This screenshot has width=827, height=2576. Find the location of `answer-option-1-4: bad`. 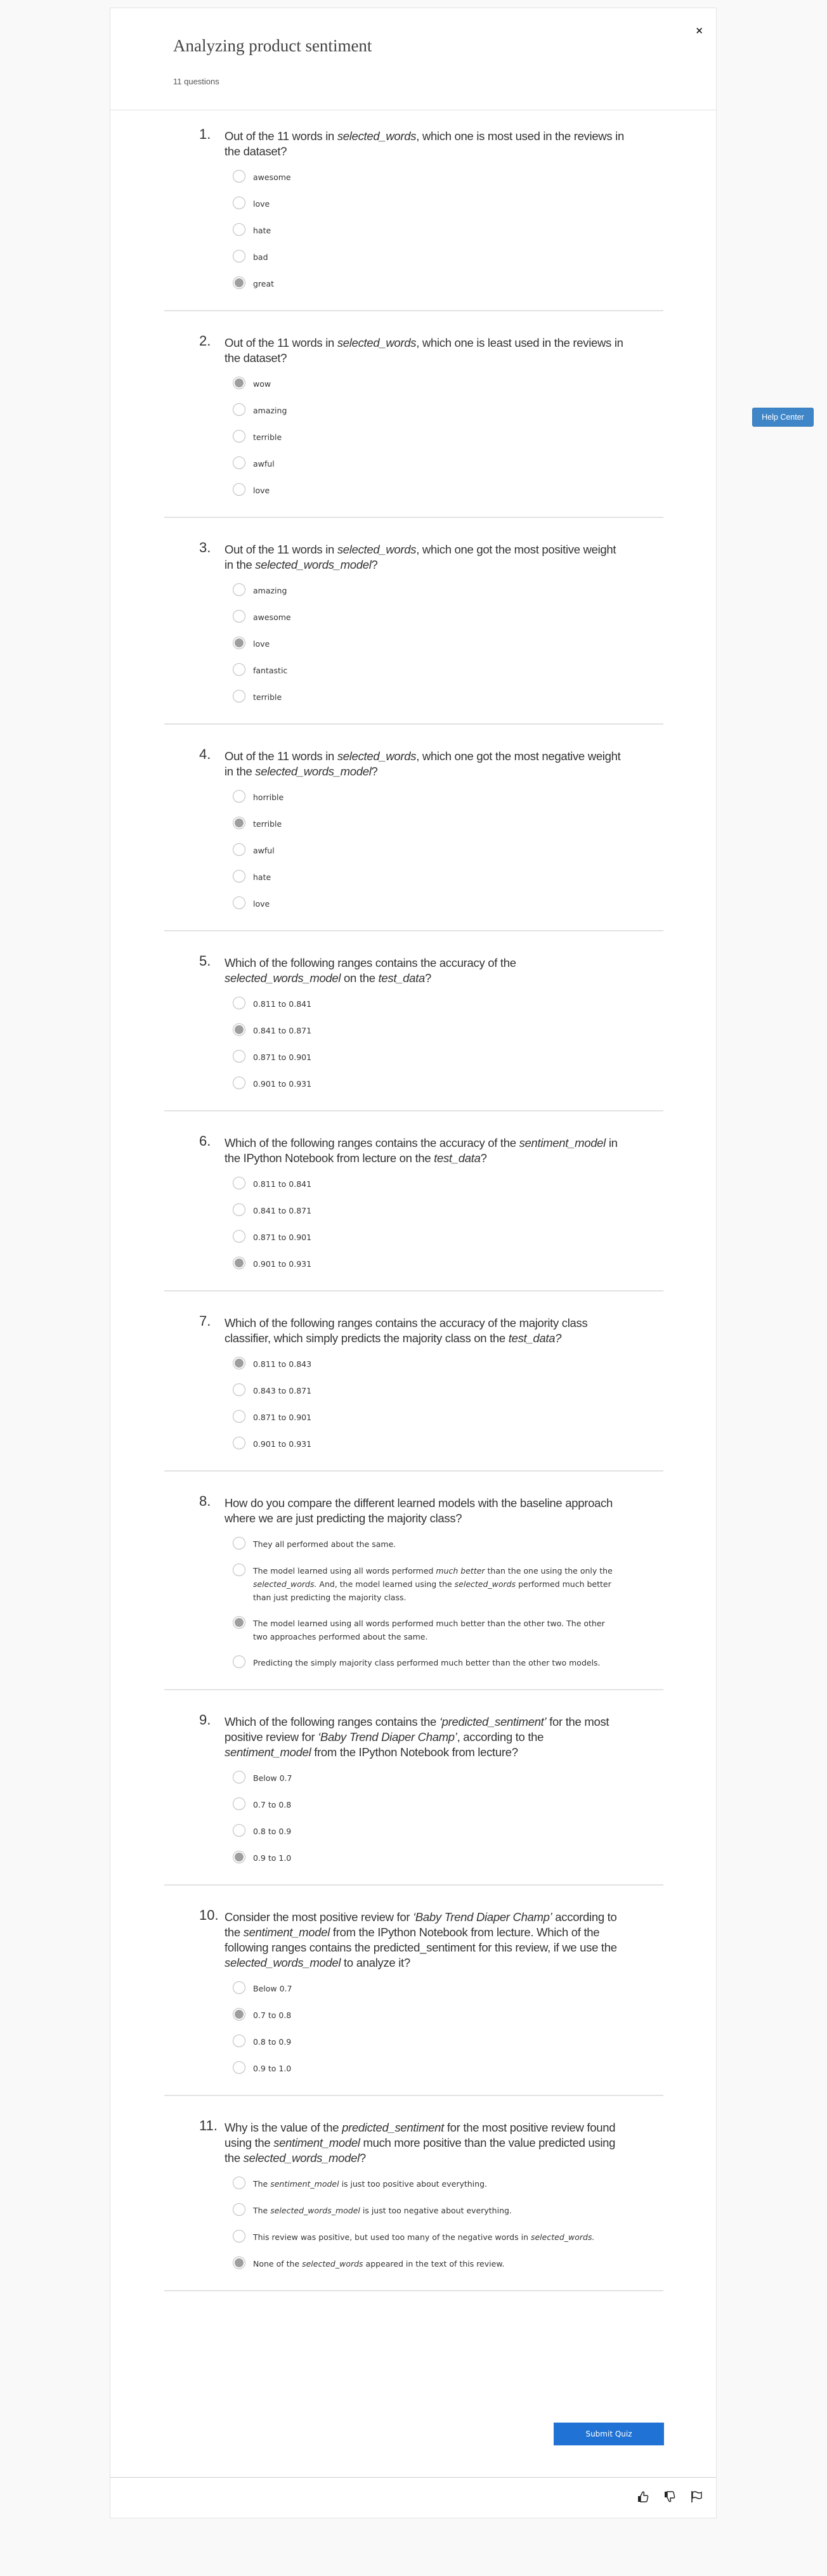

answer-option-1-4: bad is located at coordinates (448, 257).